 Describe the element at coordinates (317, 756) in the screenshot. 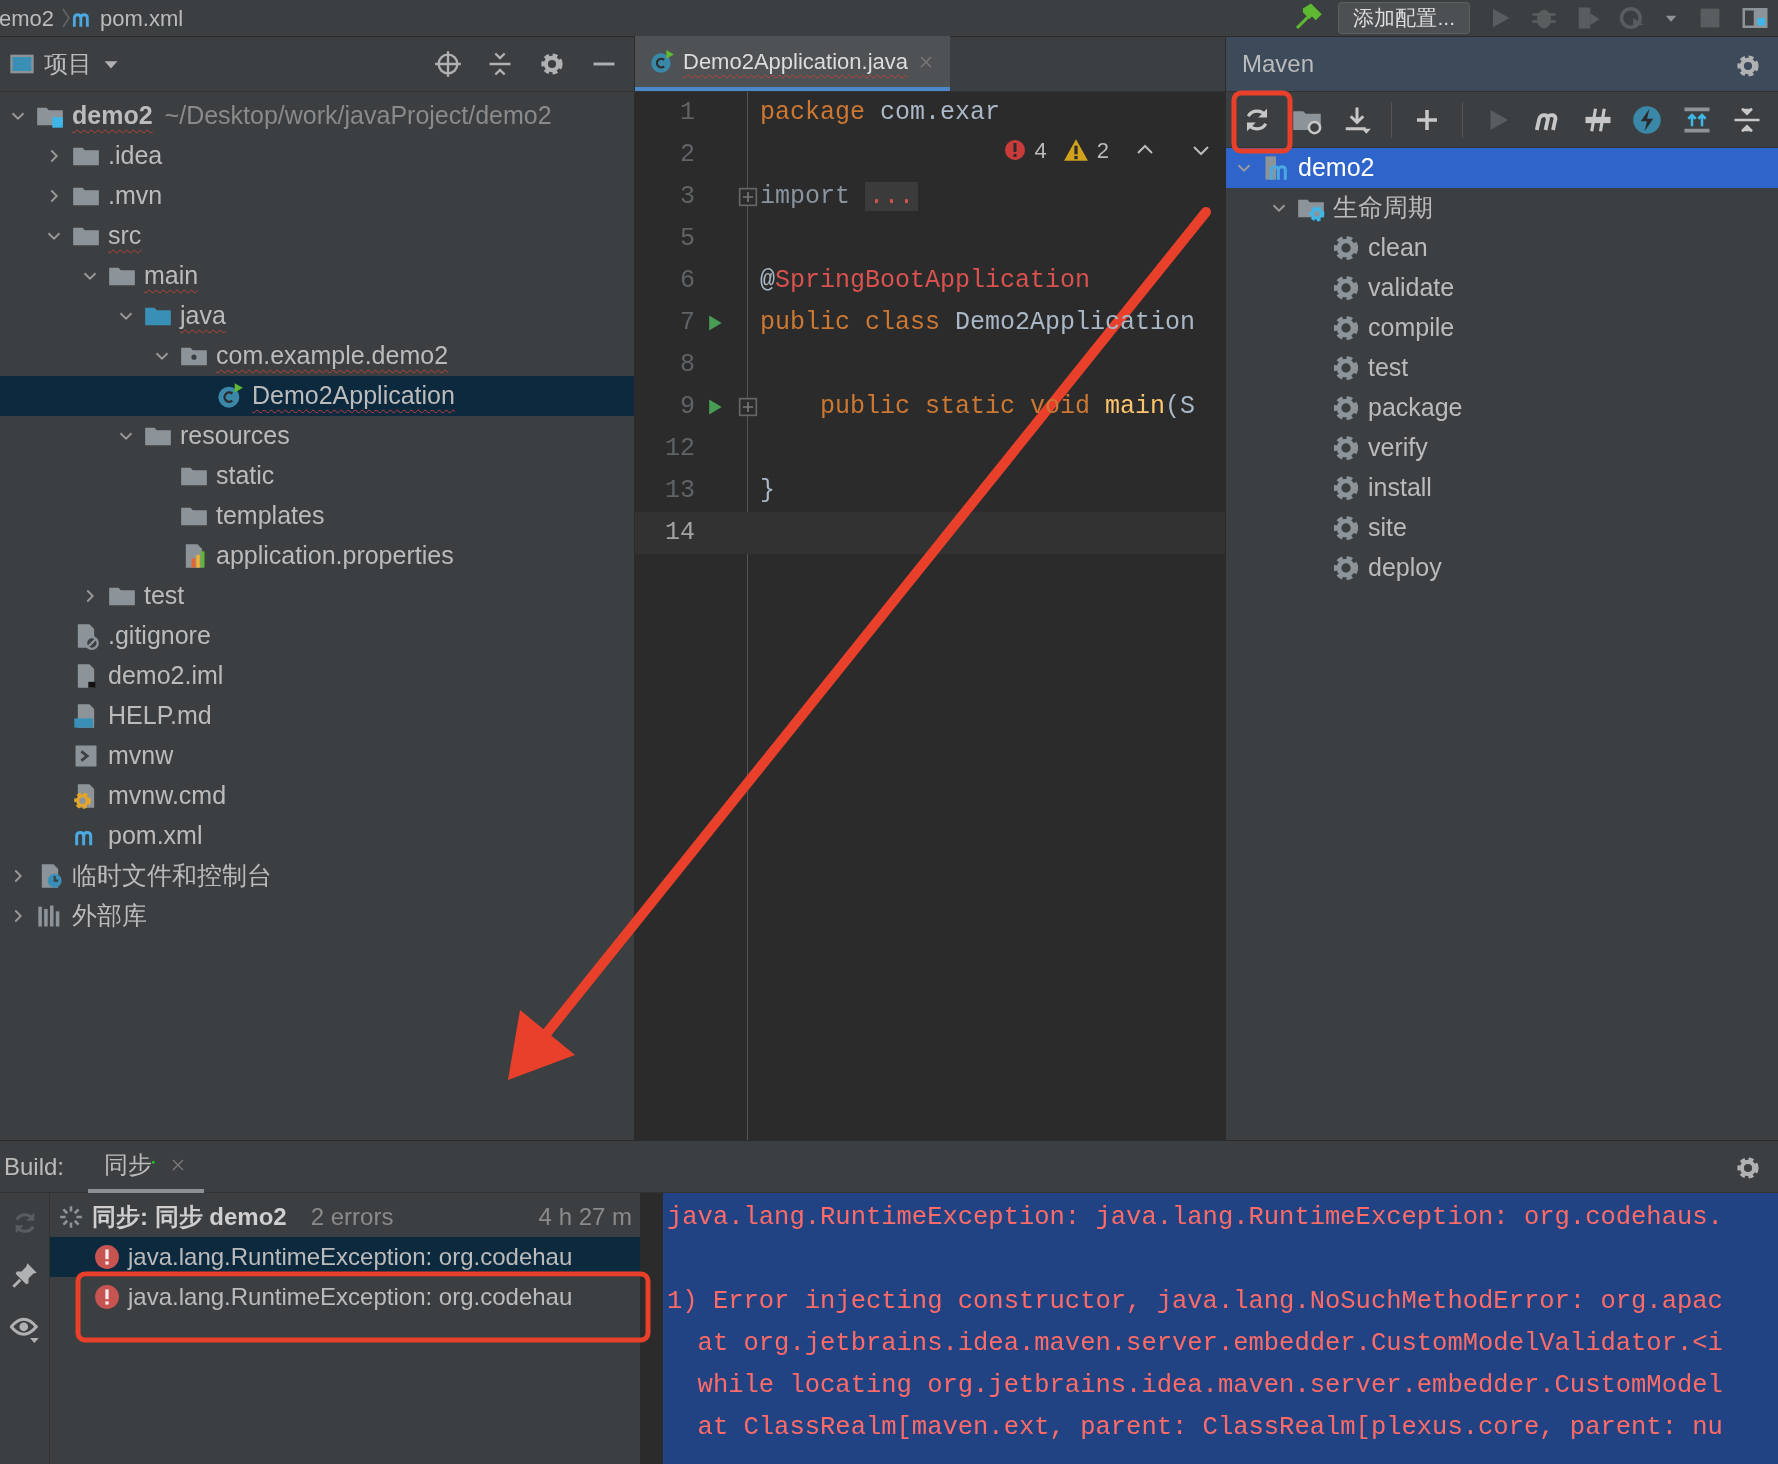

I see `tree-item: mvnw` at that location.